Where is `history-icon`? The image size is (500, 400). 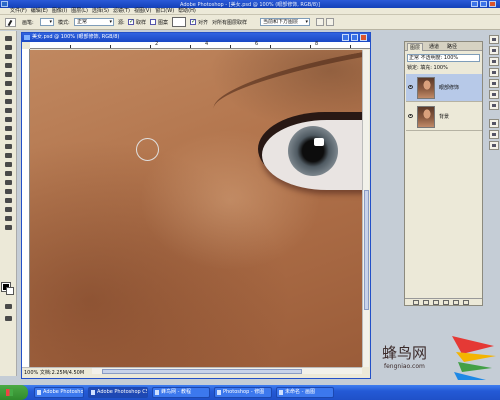
history-icon is located at coordinates (494, 94).